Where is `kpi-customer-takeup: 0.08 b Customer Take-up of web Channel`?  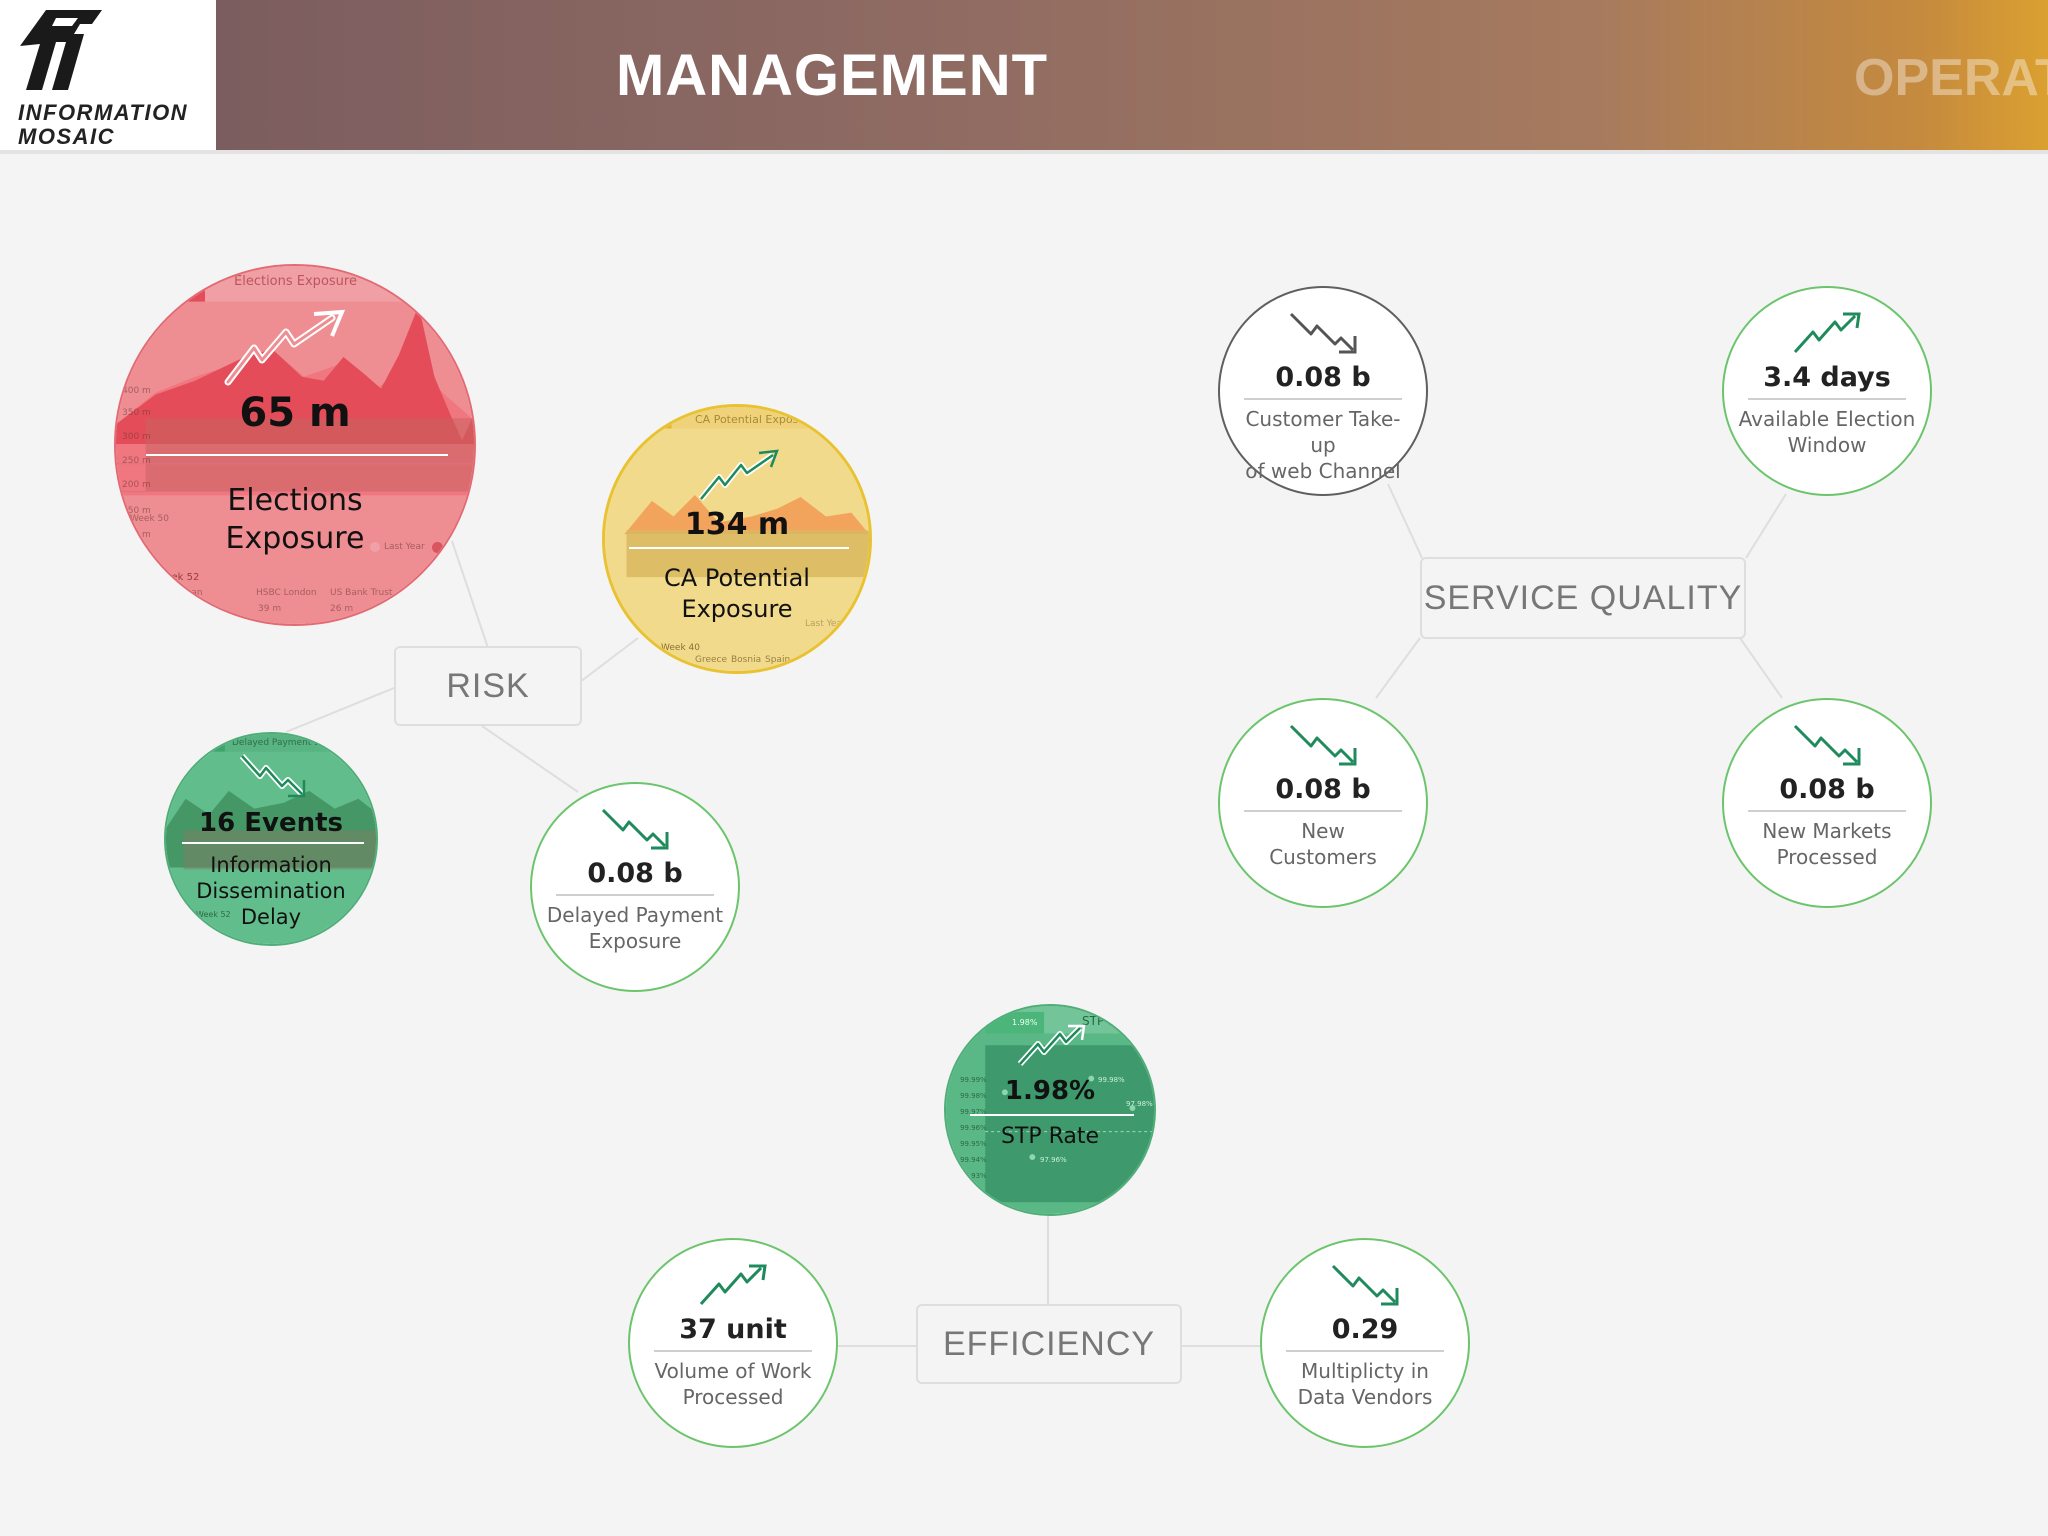 kpi-customer-takeup: 0.08 b Customer Take-up of web Channel is located at coordinates (1323, 391).